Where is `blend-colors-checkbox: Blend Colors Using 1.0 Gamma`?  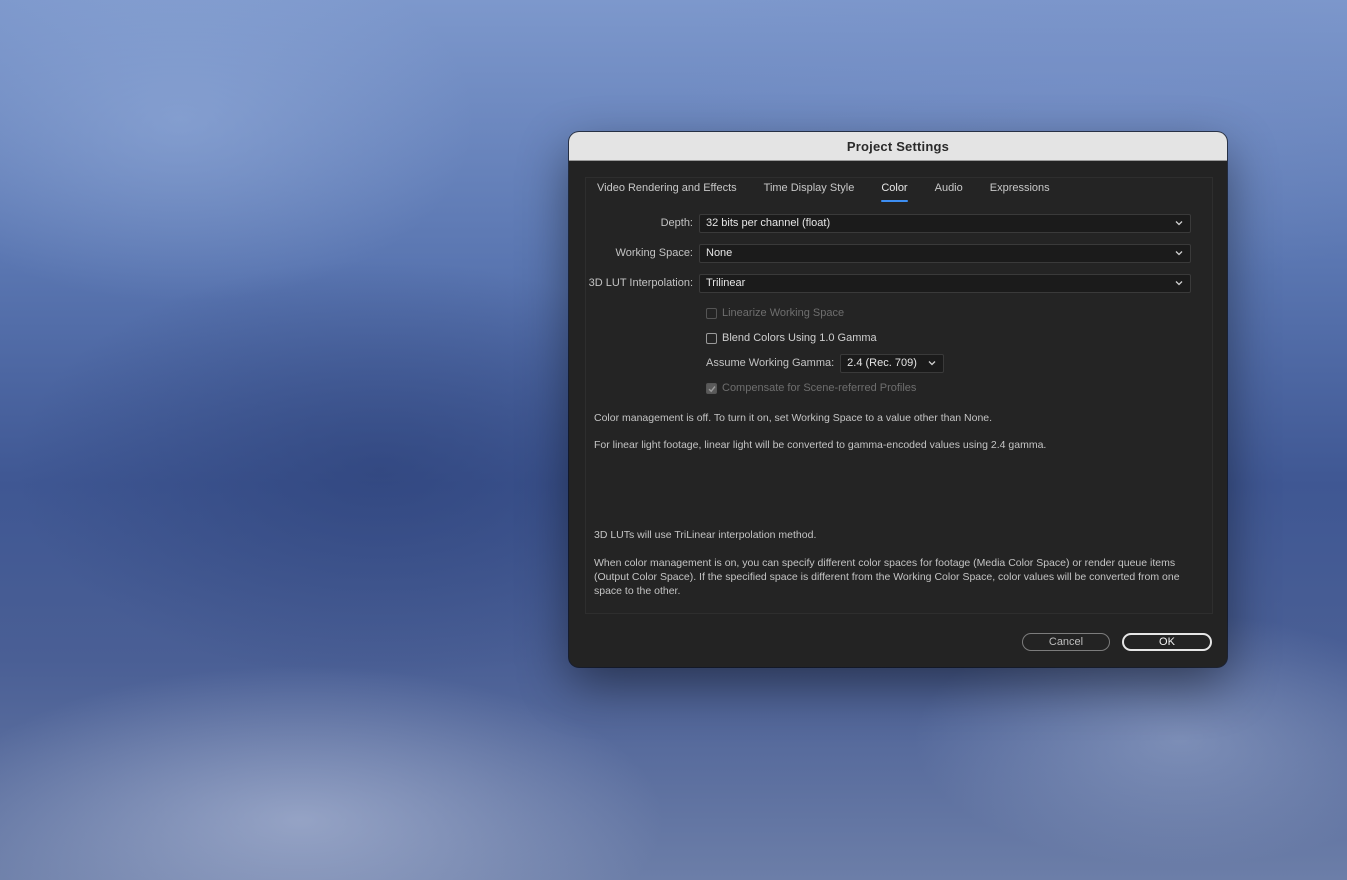 blend-colors-checkbox: Blend Colors Using 1.0 Gamma is located at coordinates (791, 338).